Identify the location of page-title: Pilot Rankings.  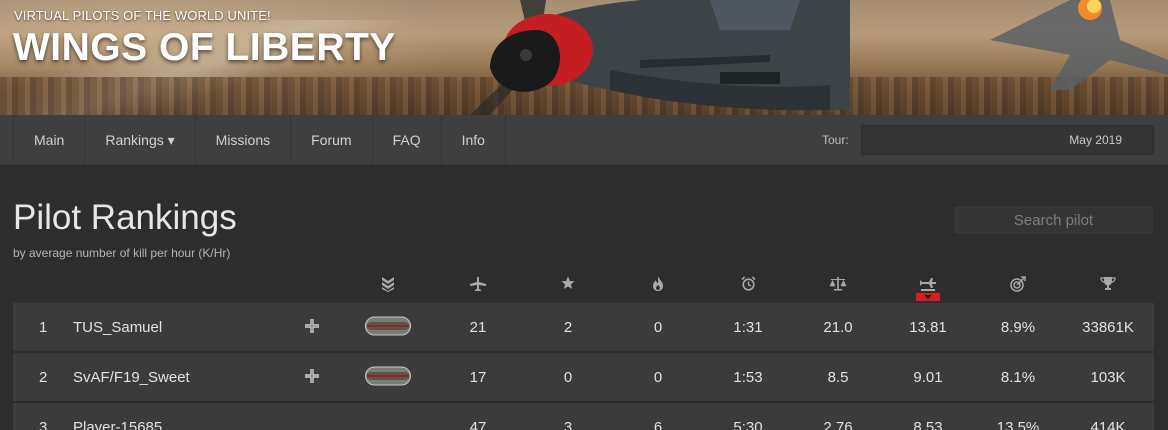
(125, 217).